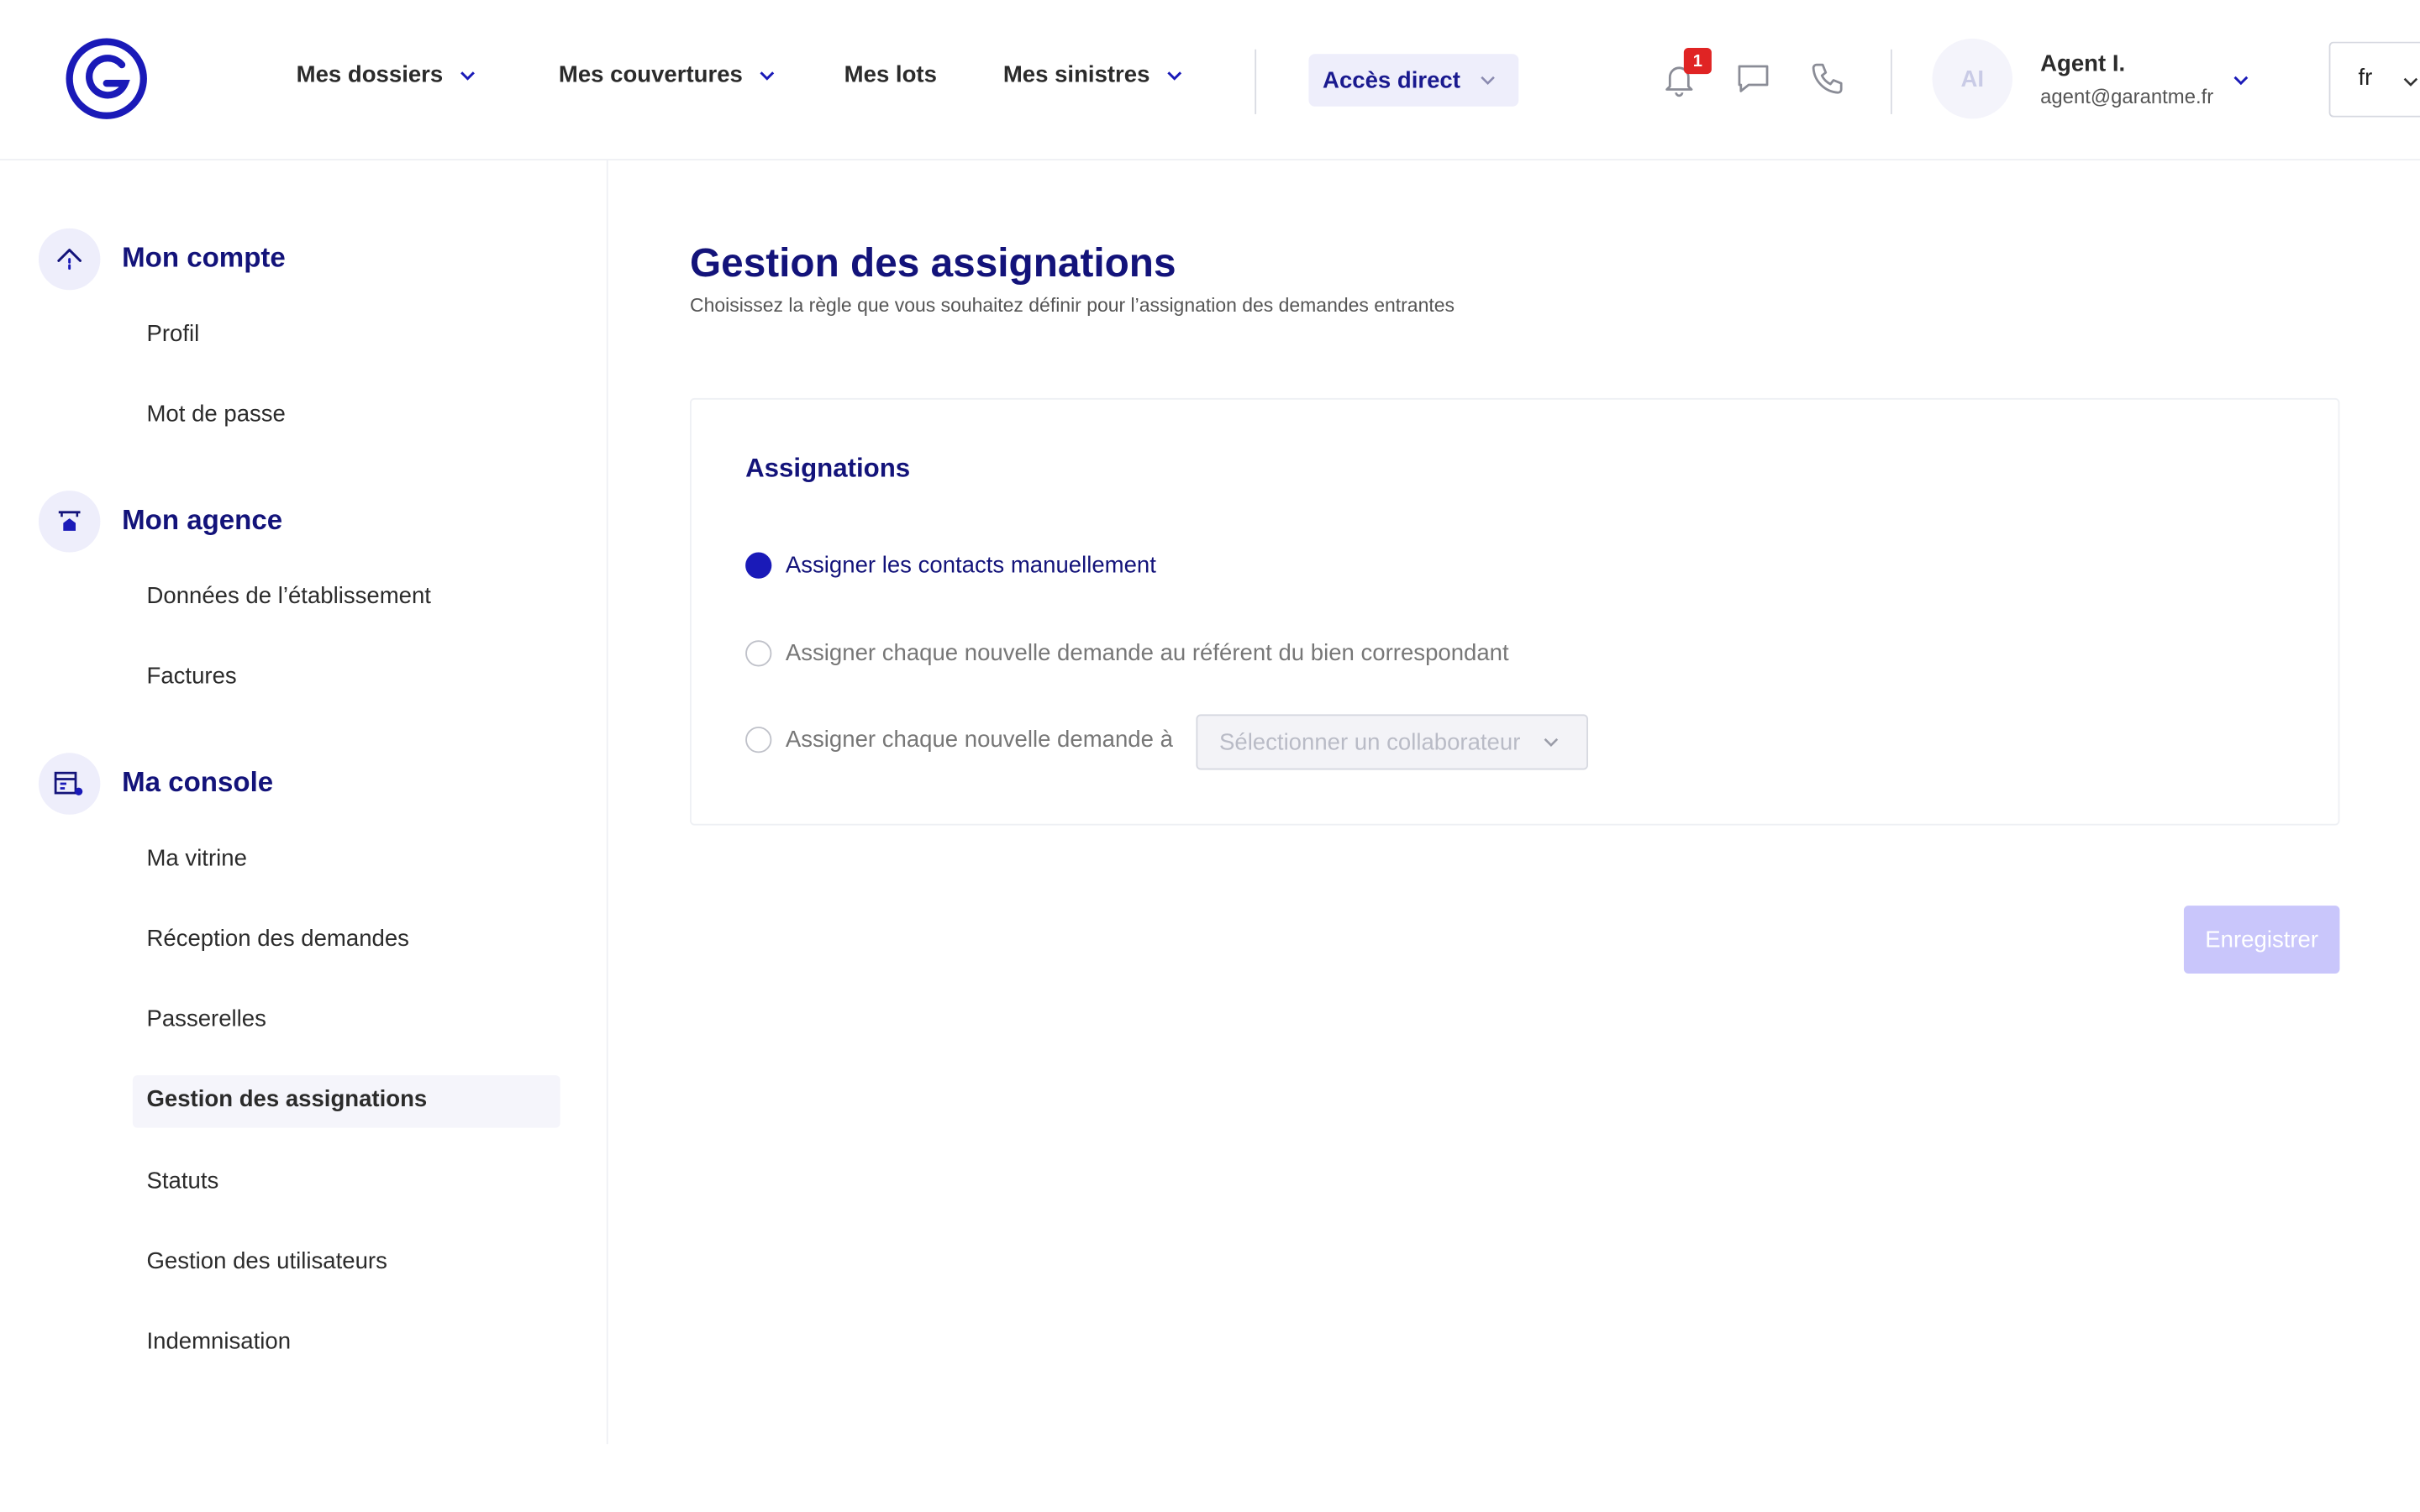 The height and width of the screenshot is (1512, 2420). Describe the element at coordinates (182, 1181) in the screenshot. I see `sidebar-item-statuts: Statuts` at that location.